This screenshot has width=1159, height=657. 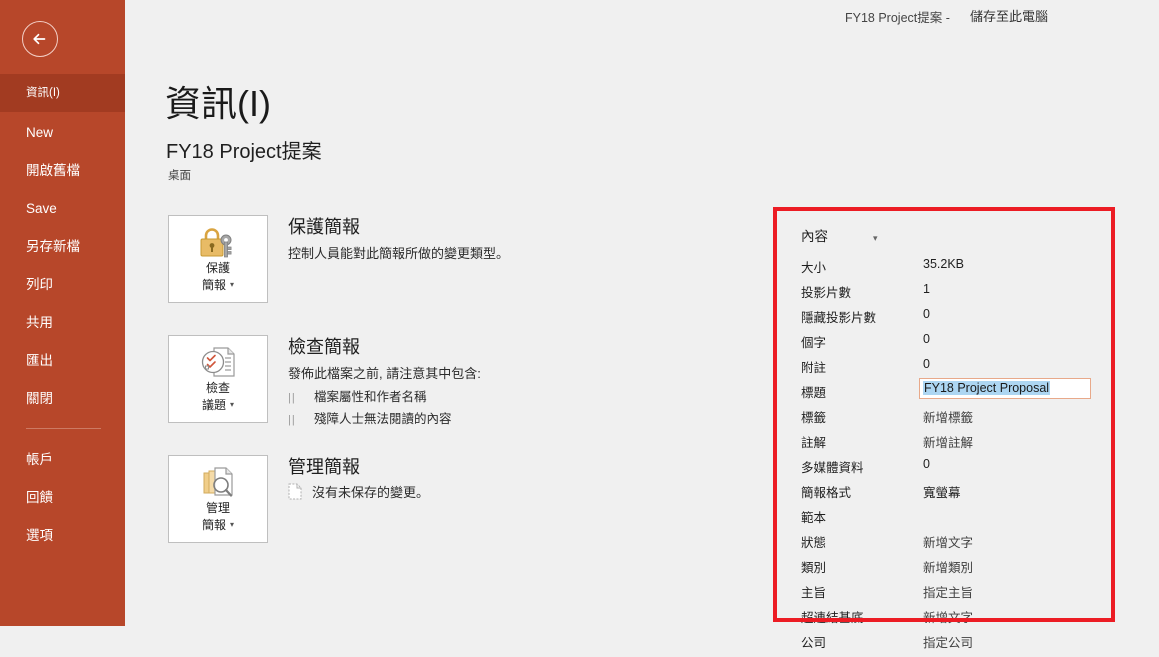 I want to click on property-value: 35.2KB, so click(x=944, y=264).